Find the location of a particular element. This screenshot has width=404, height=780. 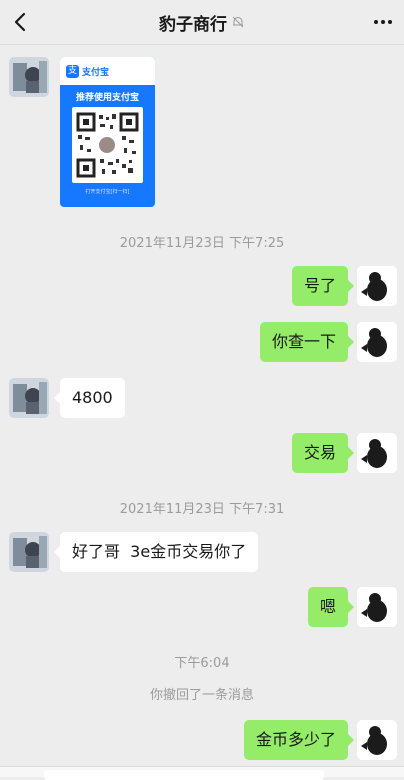

chat-title: 豹子商行 is located at coordinates (193, 24).